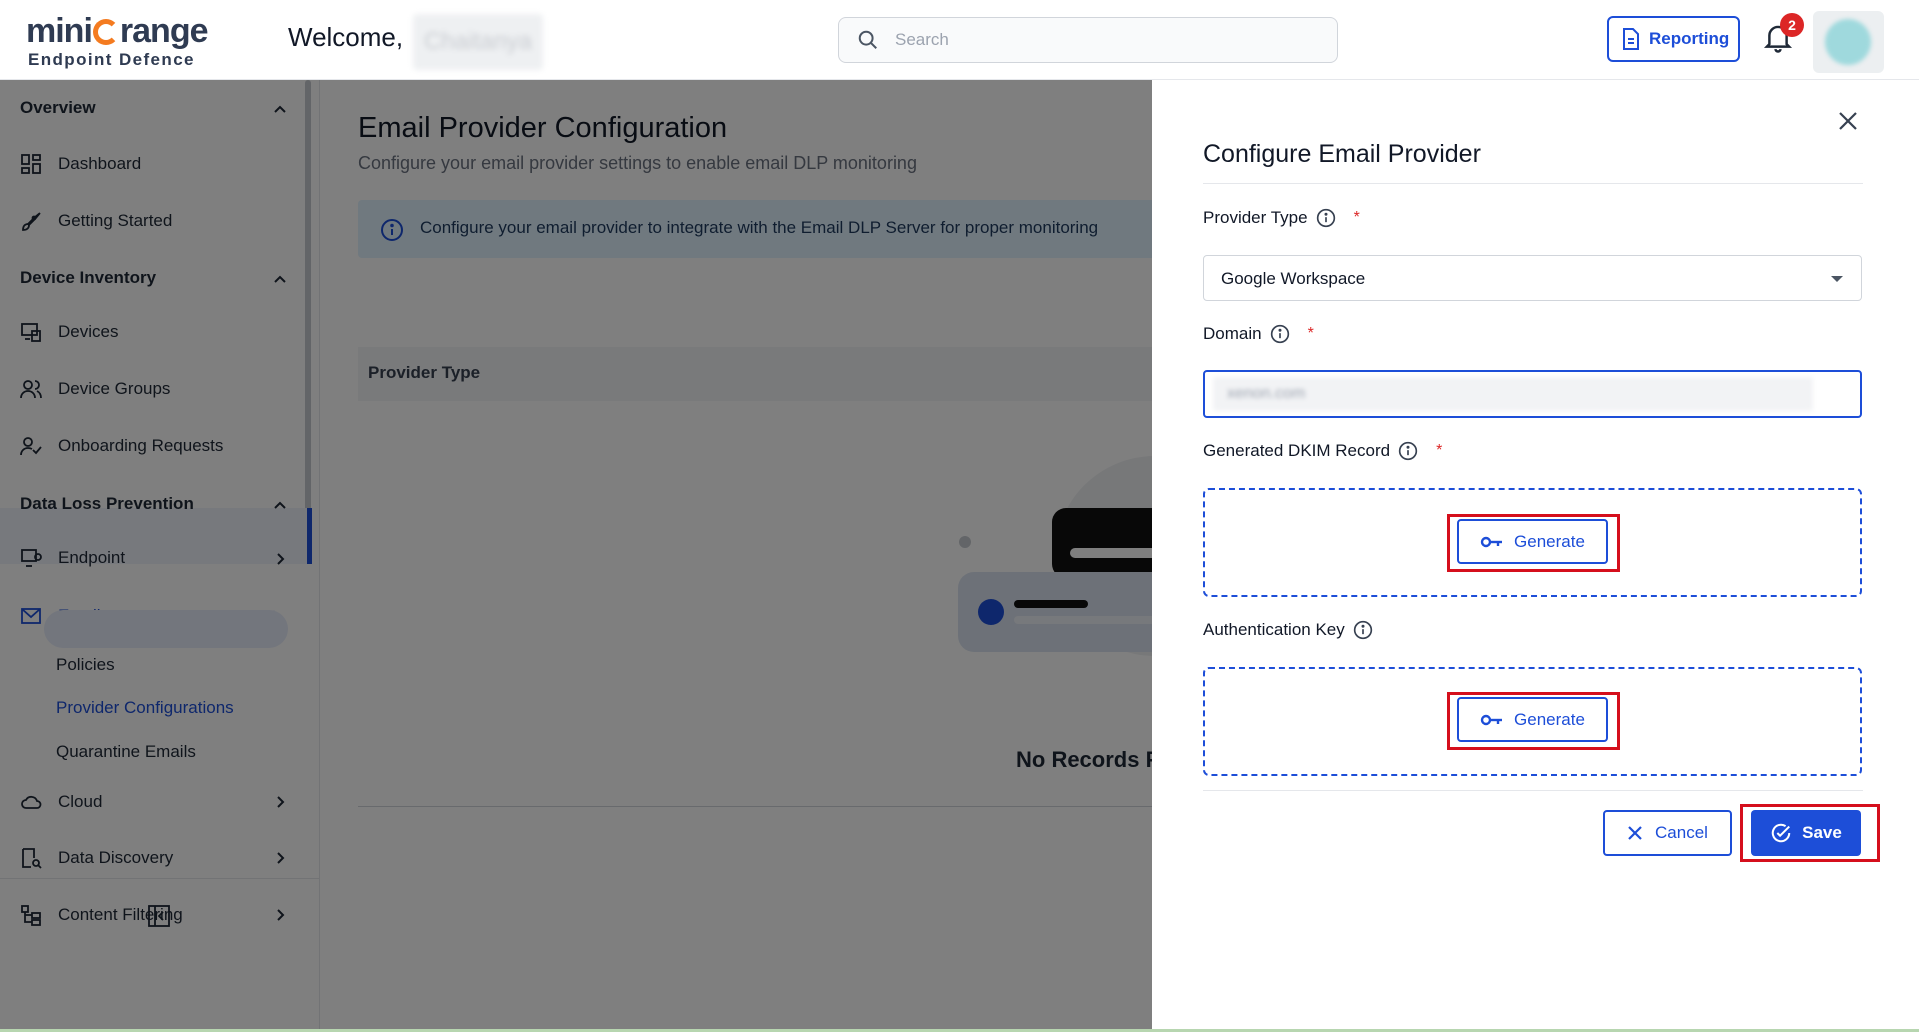 This screenshot has width=1919, height=1032. Describe the element at coordinates (1323, 451) in the screenshot. I see `dkim-record-label: Generated DKIM Record *` at that location.